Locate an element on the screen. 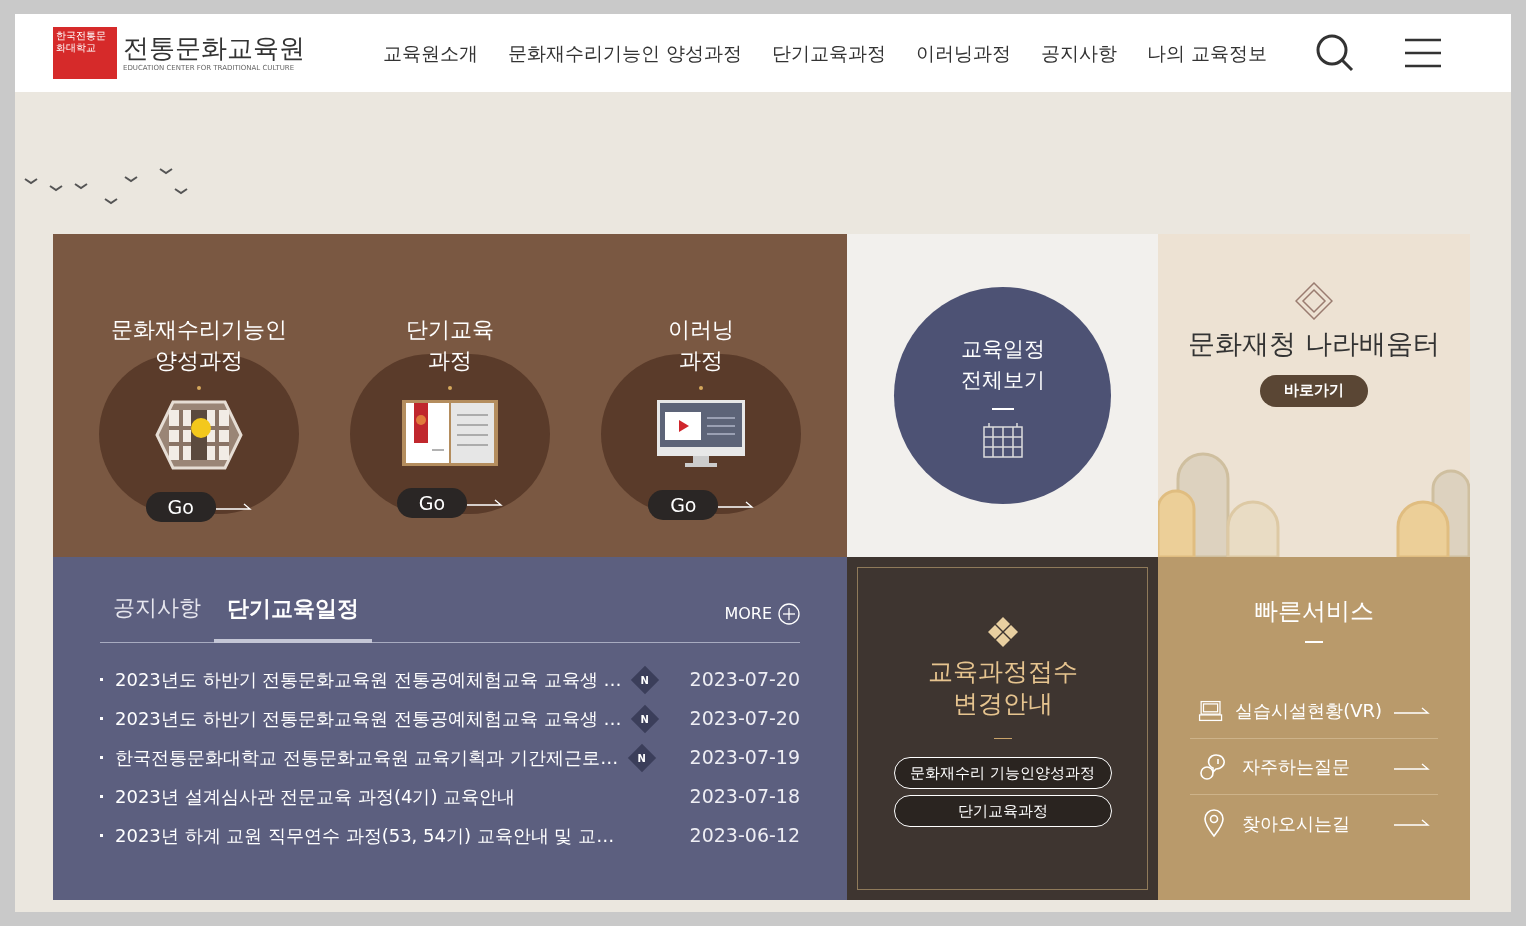 Image resolution: width=1526 pixels, height=926 pixels. notice-date: 2023-07-18 is located at coordinates (744, 797).